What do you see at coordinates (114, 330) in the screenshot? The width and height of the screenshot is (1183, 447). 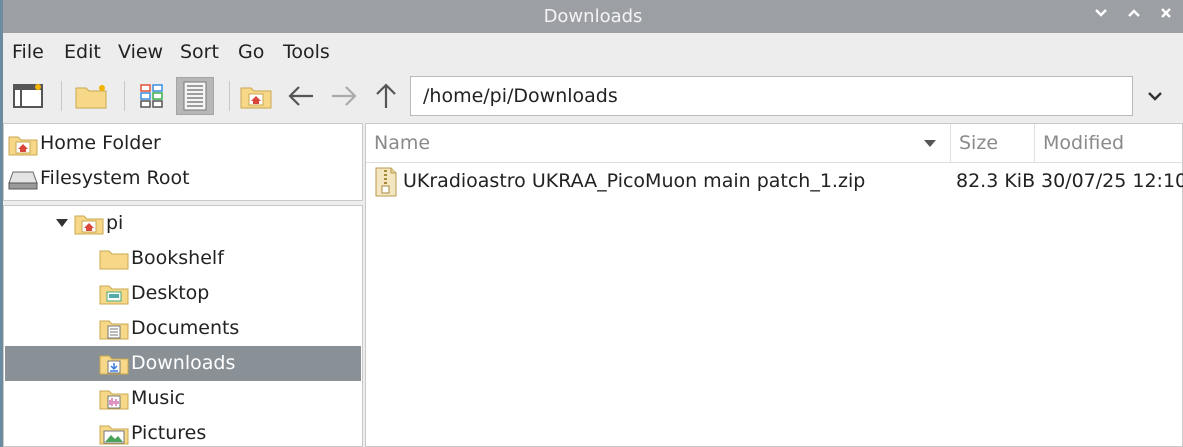 I see `documents-folder-icon` at bounding box center [114, 330].